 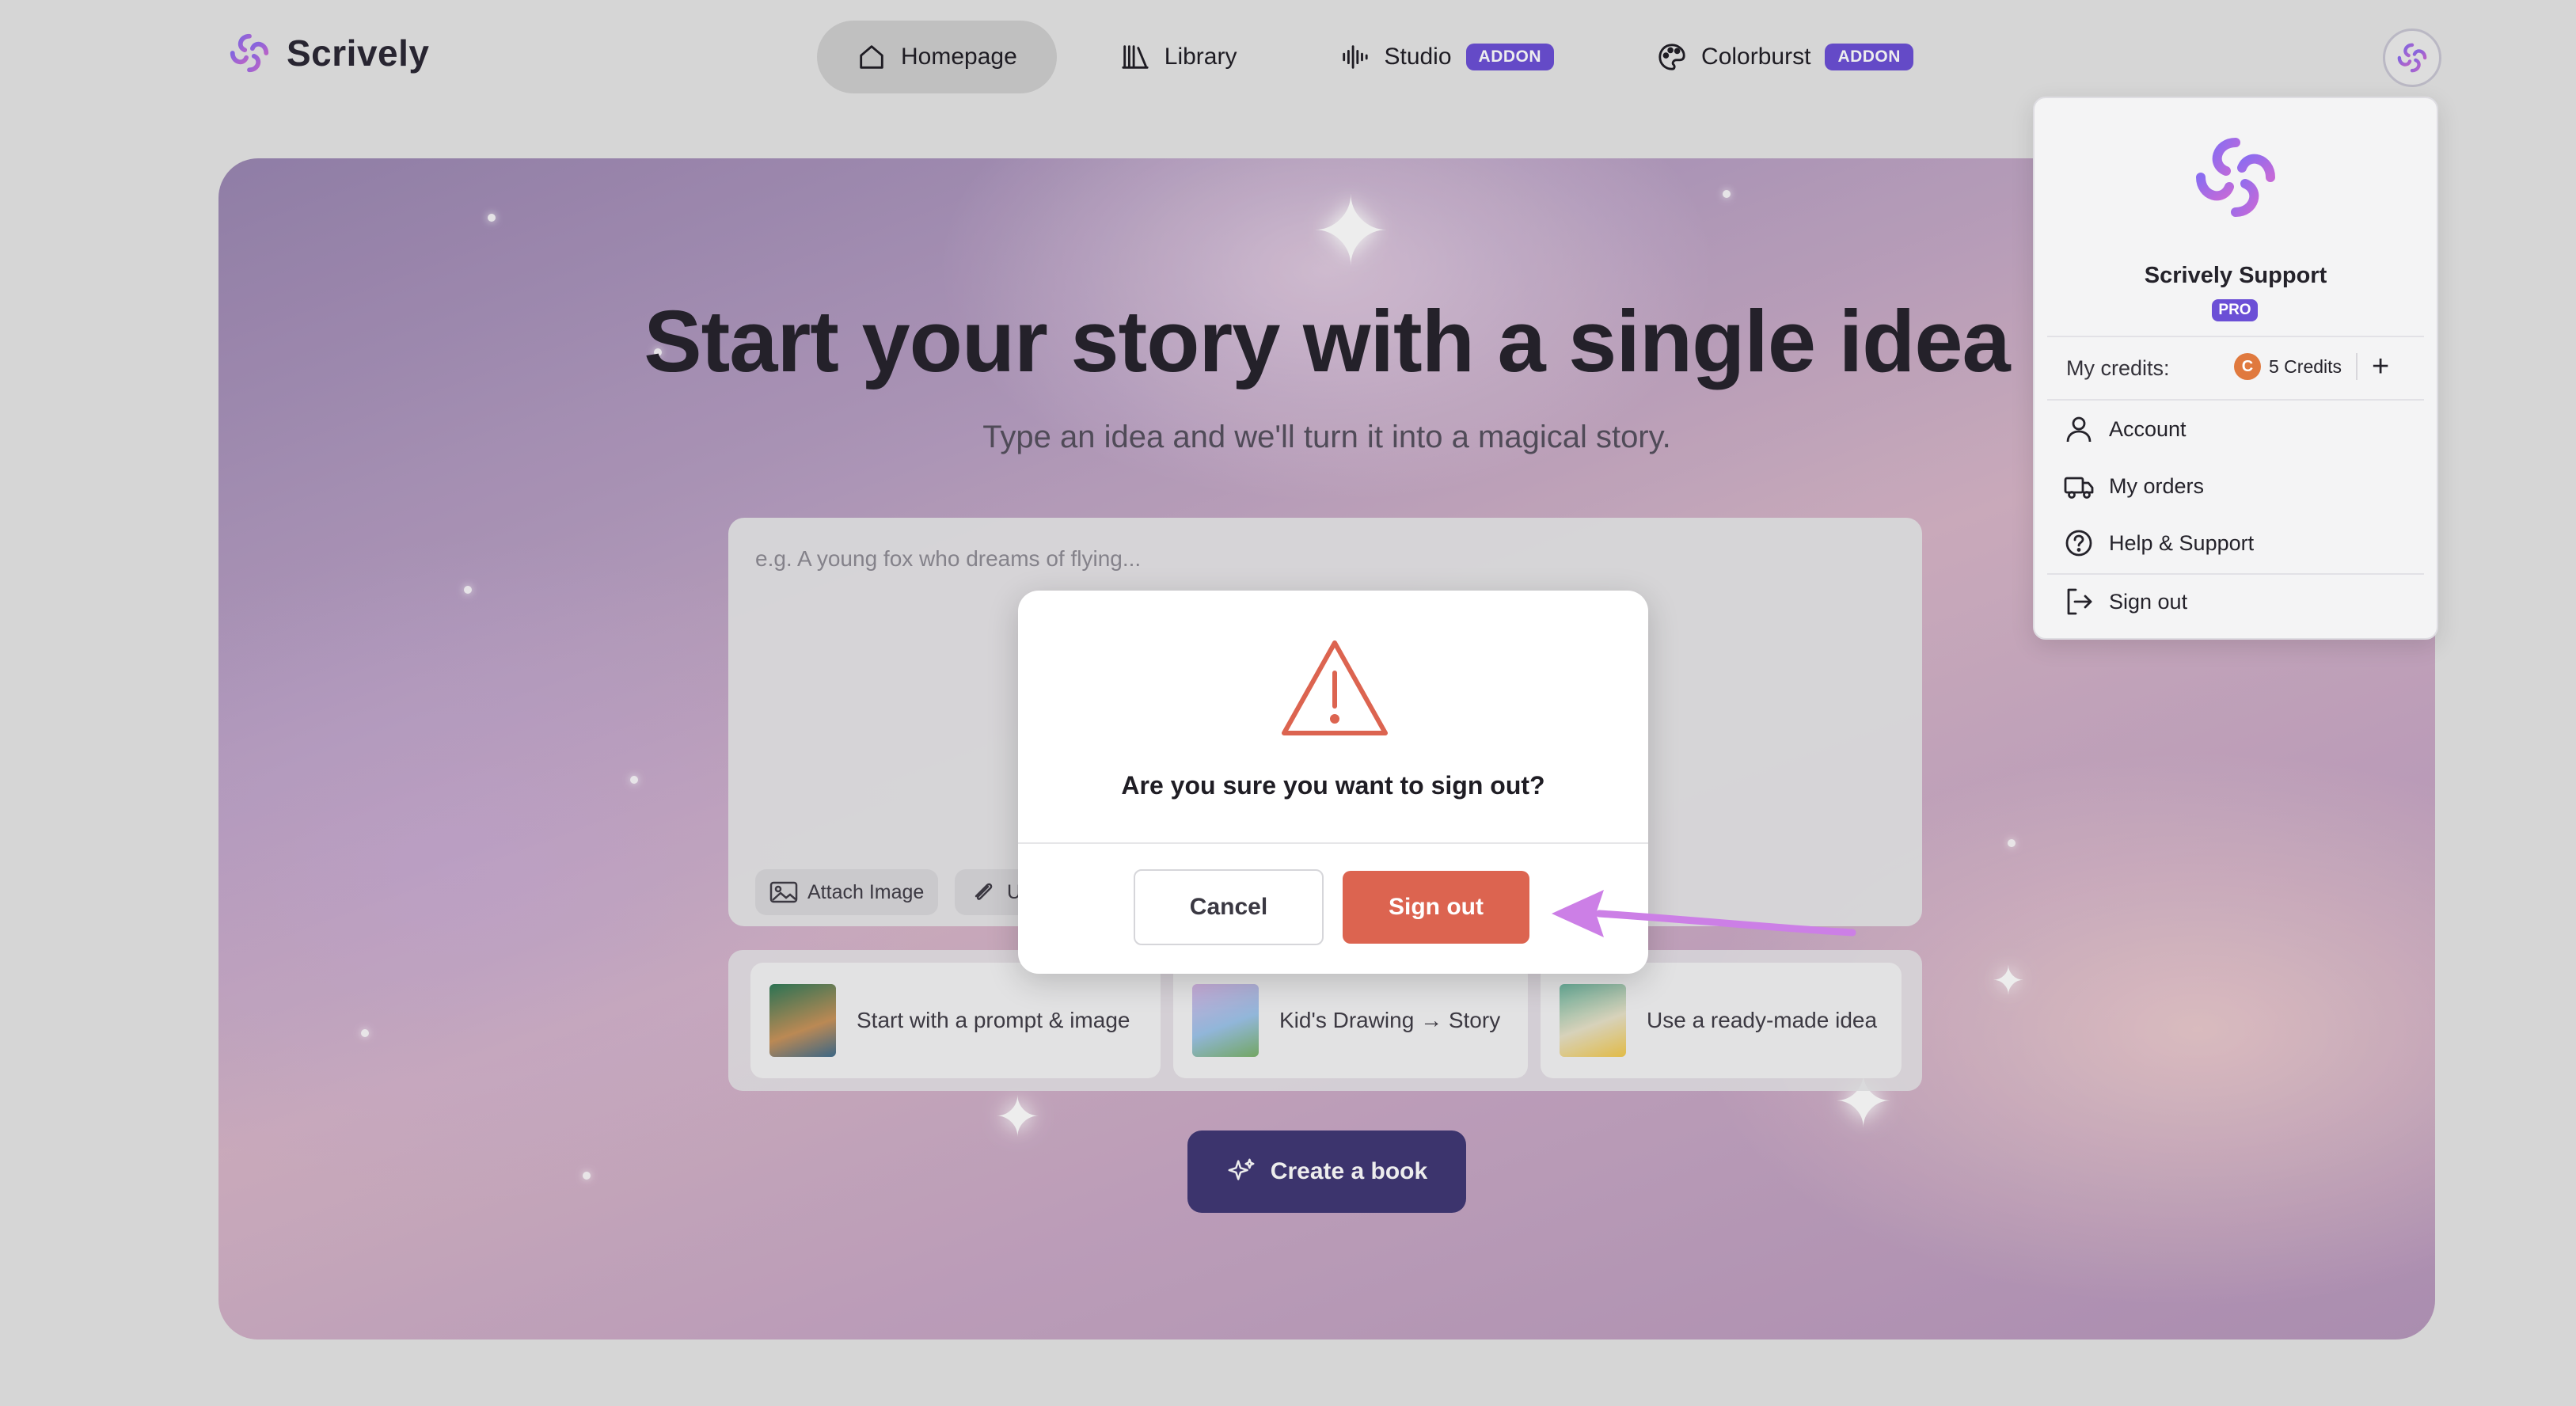 I want to click on attach-image-label: Attach Image, so click(x=866, y=891).